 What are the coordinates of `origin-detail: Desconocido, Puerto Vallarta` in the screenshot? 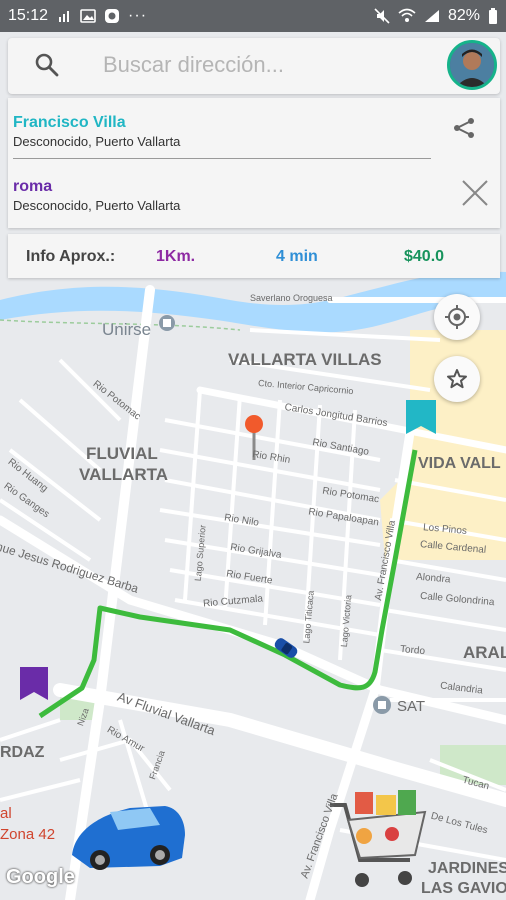 It's located at (97, 141).